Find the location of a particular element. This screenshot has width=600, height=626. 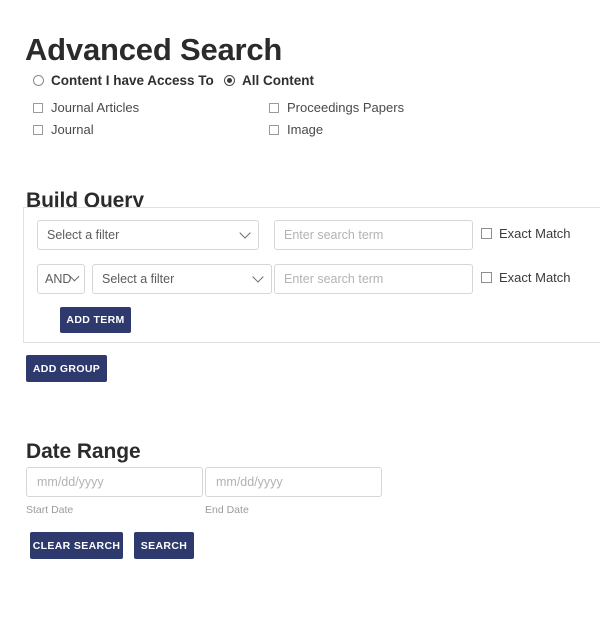

boolean-operator-value: AND is located at coordinates (58, 279).